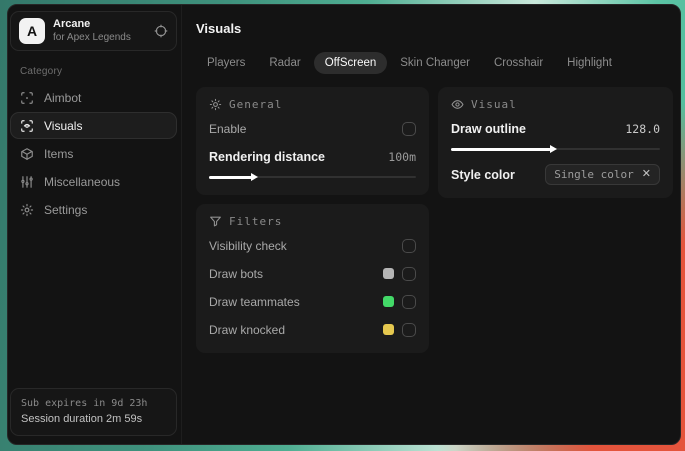  Describe the element at coordinates (409, 273) in the screenshot. I see `draw-bots-checkbox` at that location.